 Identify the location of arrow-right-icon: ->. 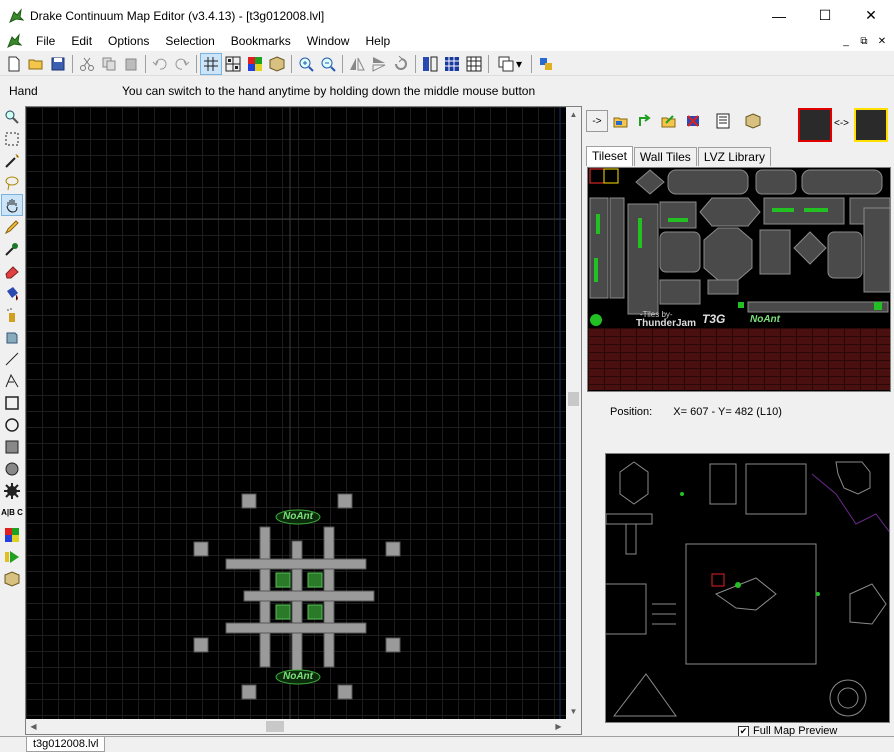
(597, 121).